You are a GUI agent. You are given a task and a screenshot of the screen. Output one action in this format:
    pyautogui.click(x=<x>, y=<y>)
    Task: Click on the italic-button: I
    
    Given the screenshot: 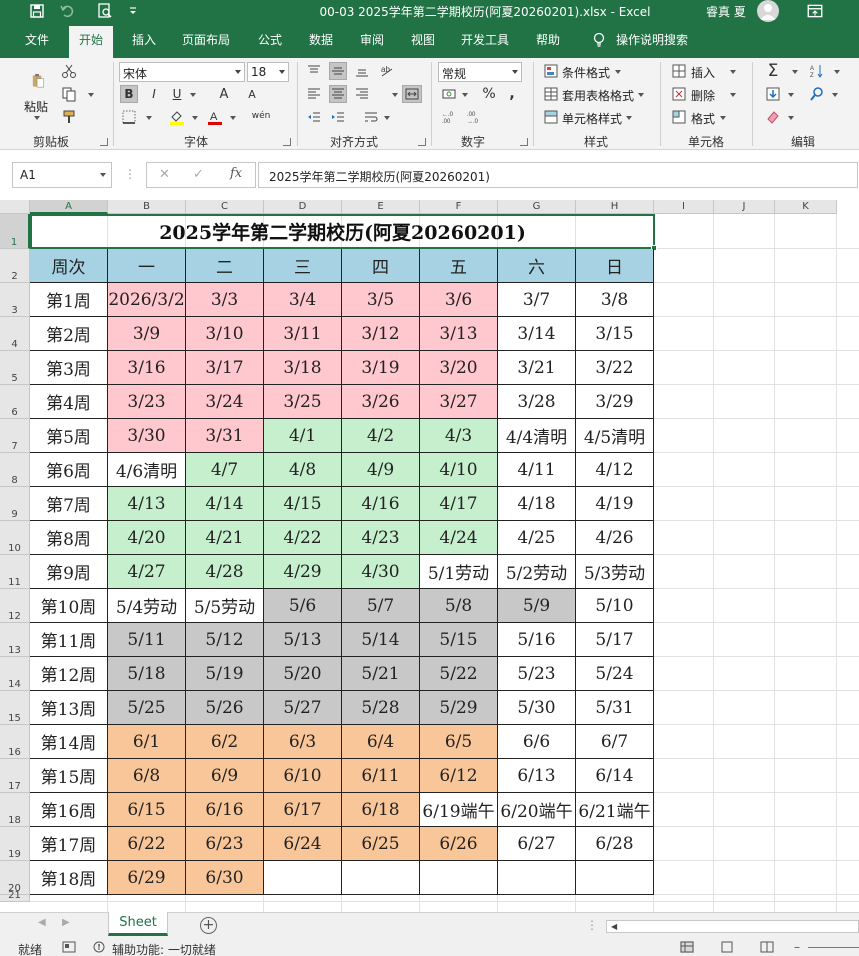 What is the action you would take?
    pyautogui.click(x=154, y=94)
    